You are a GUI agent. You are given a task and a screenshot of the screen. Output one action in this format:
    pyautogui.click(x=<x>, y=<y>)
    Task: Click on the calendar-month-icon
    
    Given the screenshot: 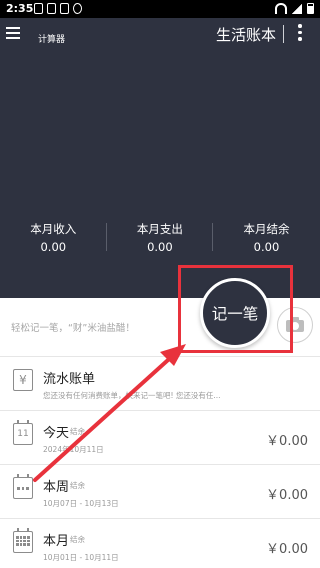 What is the action you would take?
    pyautogui.click(x=23, y=540)
    